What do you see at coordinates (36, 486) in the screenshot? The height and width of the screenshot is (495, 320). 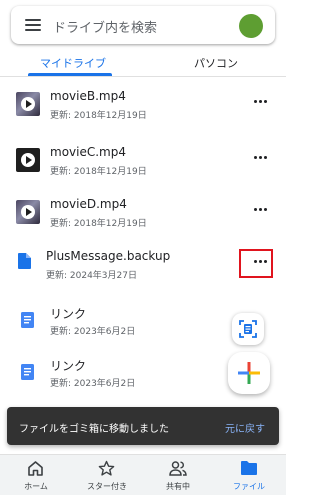 I see `nav-label: ホーム` at bounding box center [36, 486].